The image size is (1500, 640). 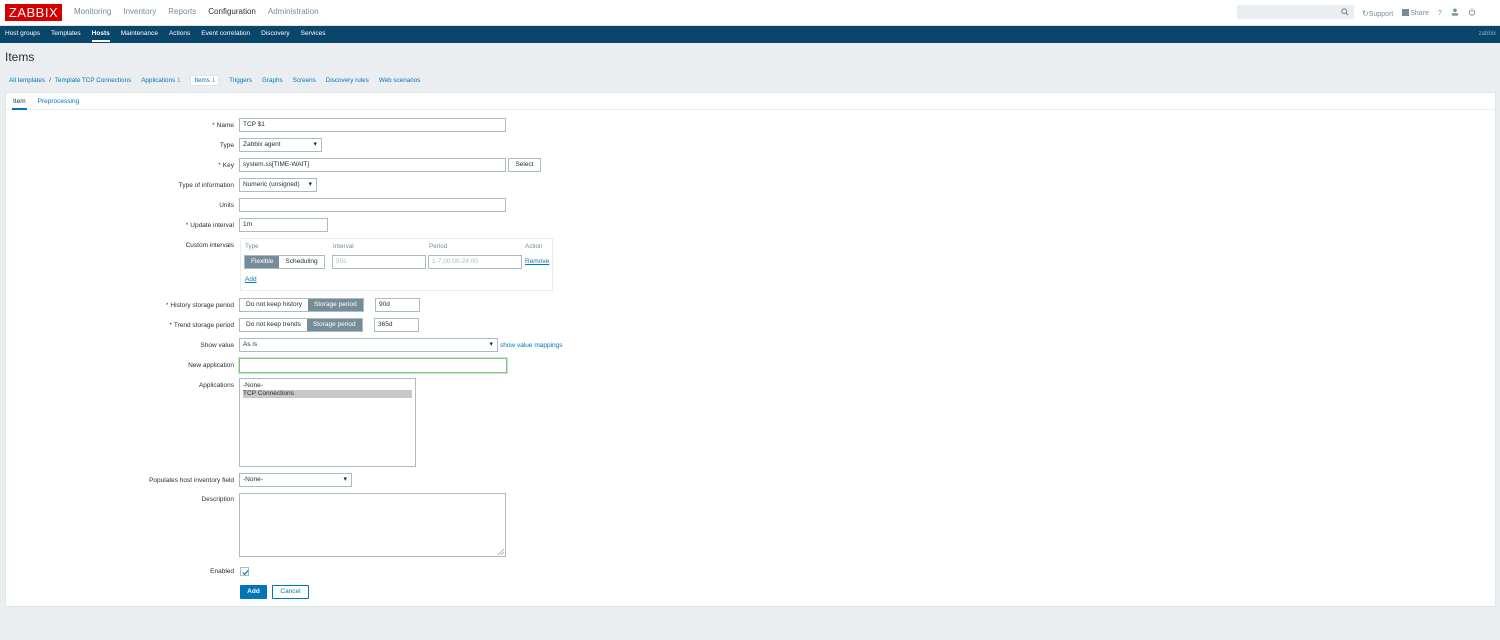 What do you see at coordinates (293, 11) in the screenshot?
I see `menu-administration: Administration` at bounding box center [293, 11].